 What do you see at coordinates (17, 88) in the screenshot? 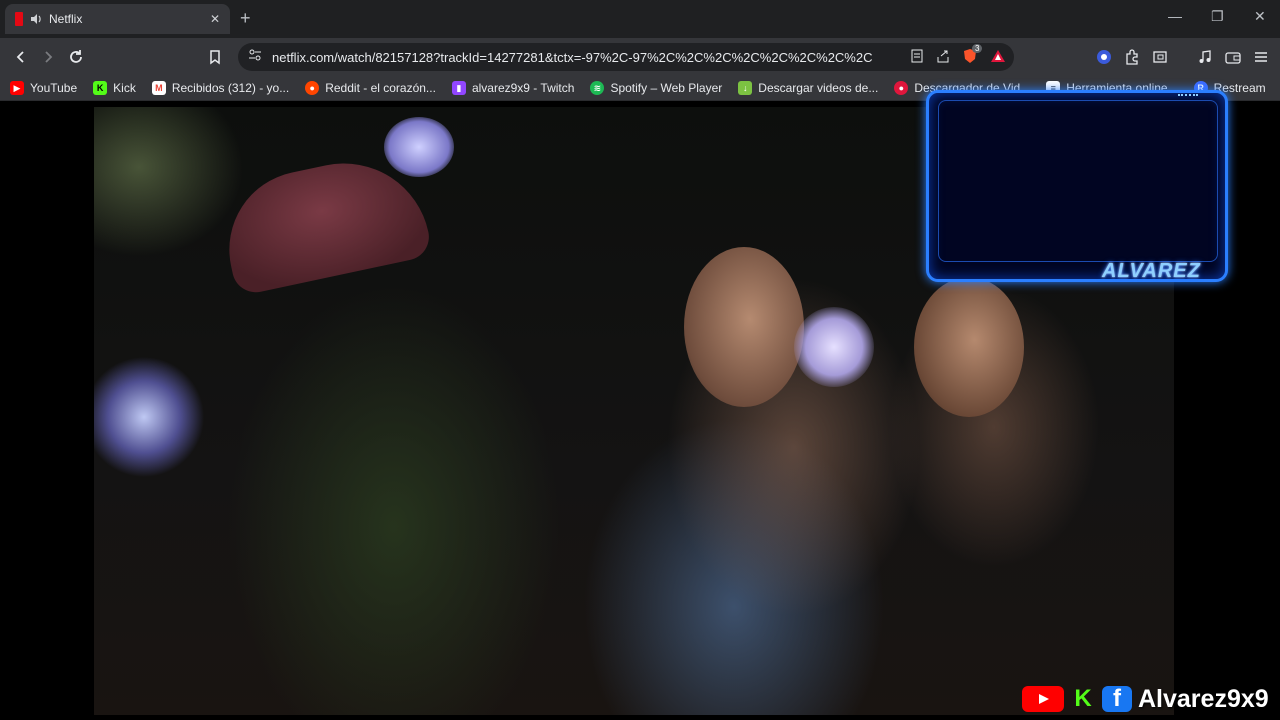
I see `youtube-icon: ▶` at bounding box center [17, 88].